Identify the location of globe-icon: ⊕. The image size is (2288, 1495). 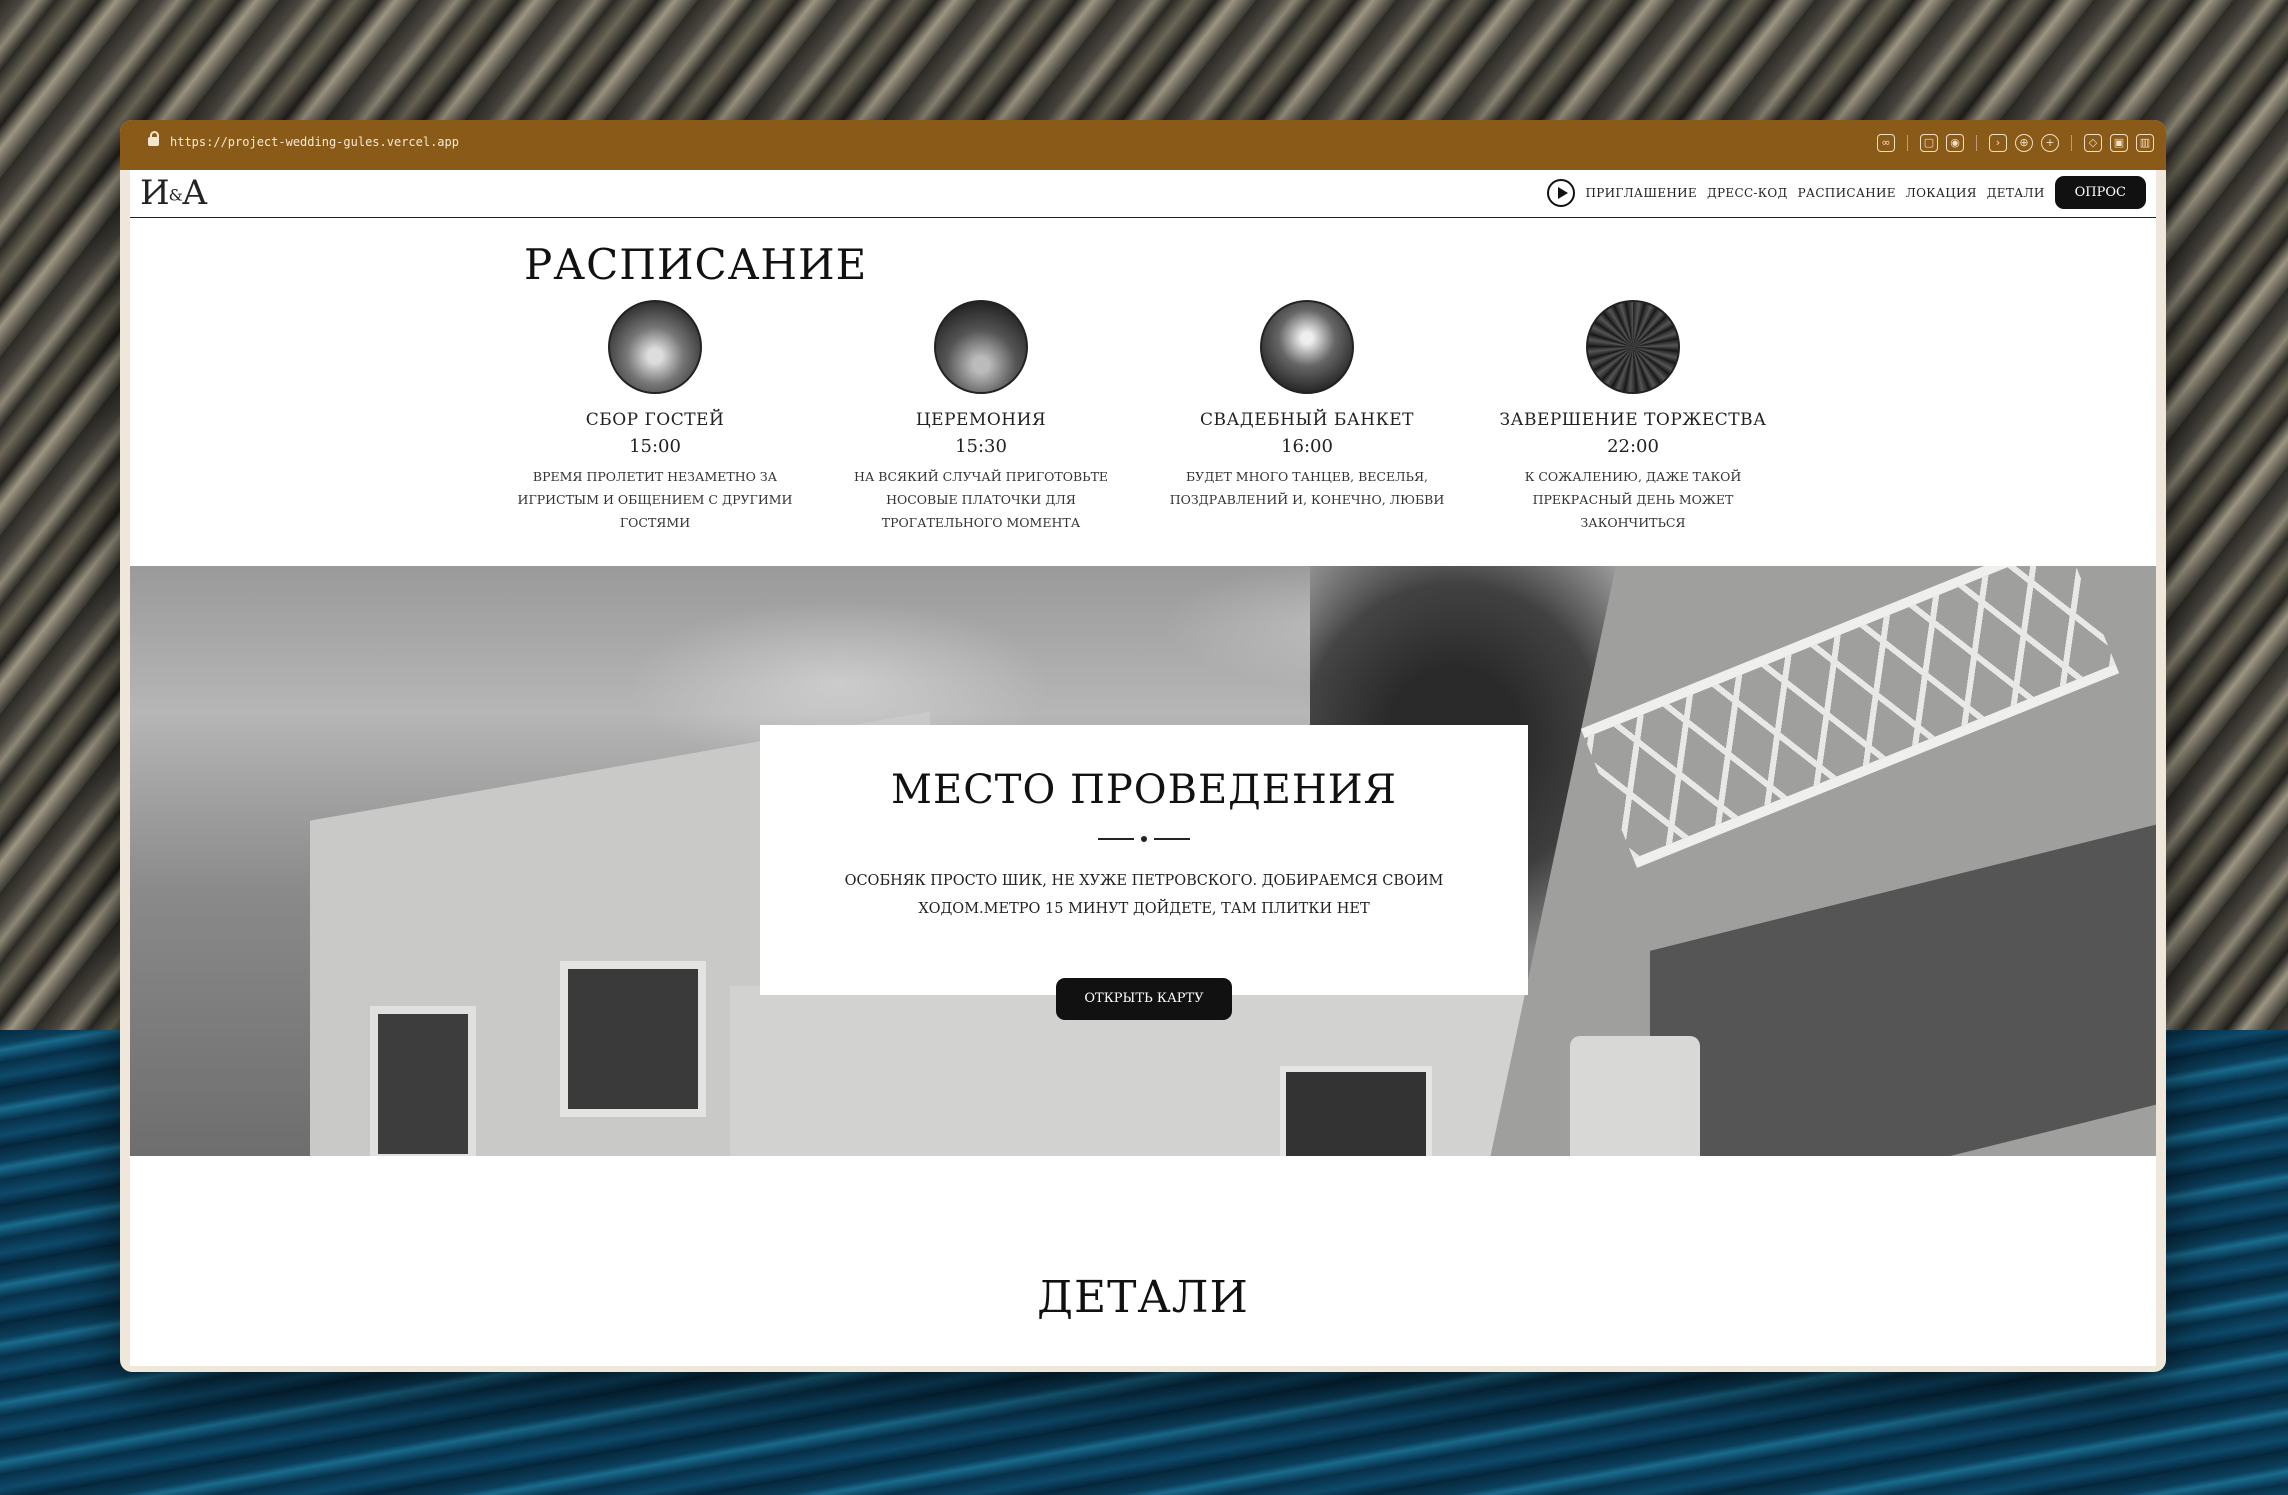
(2024, 143).